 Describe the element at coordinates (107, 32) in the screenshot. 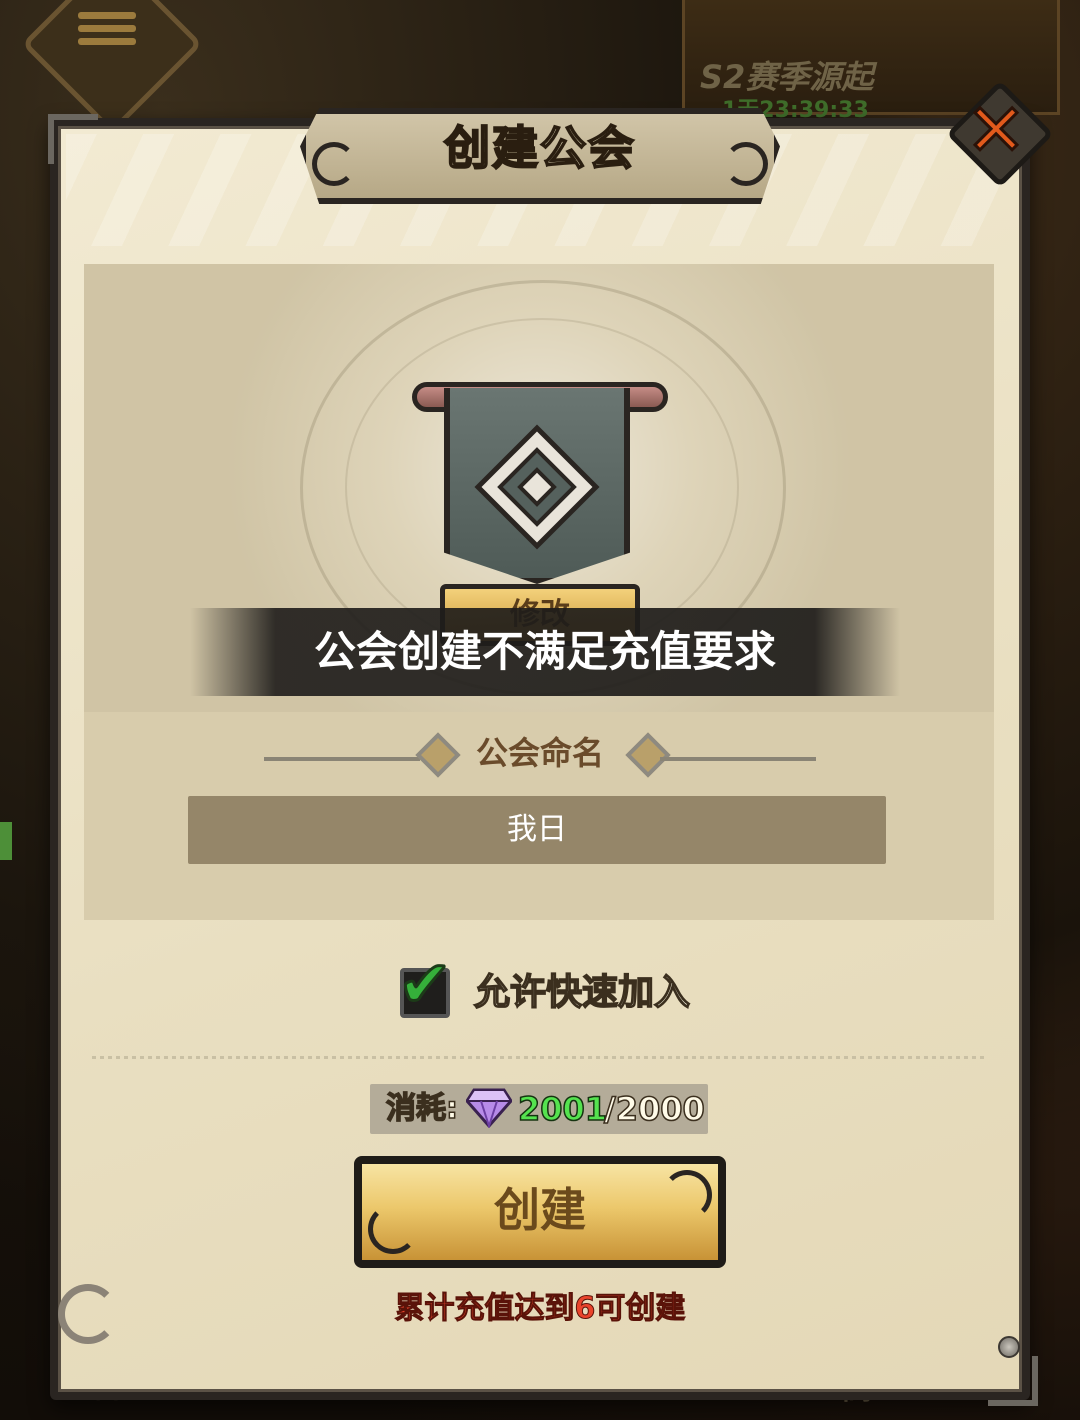

I see `menu-icon` at that location.